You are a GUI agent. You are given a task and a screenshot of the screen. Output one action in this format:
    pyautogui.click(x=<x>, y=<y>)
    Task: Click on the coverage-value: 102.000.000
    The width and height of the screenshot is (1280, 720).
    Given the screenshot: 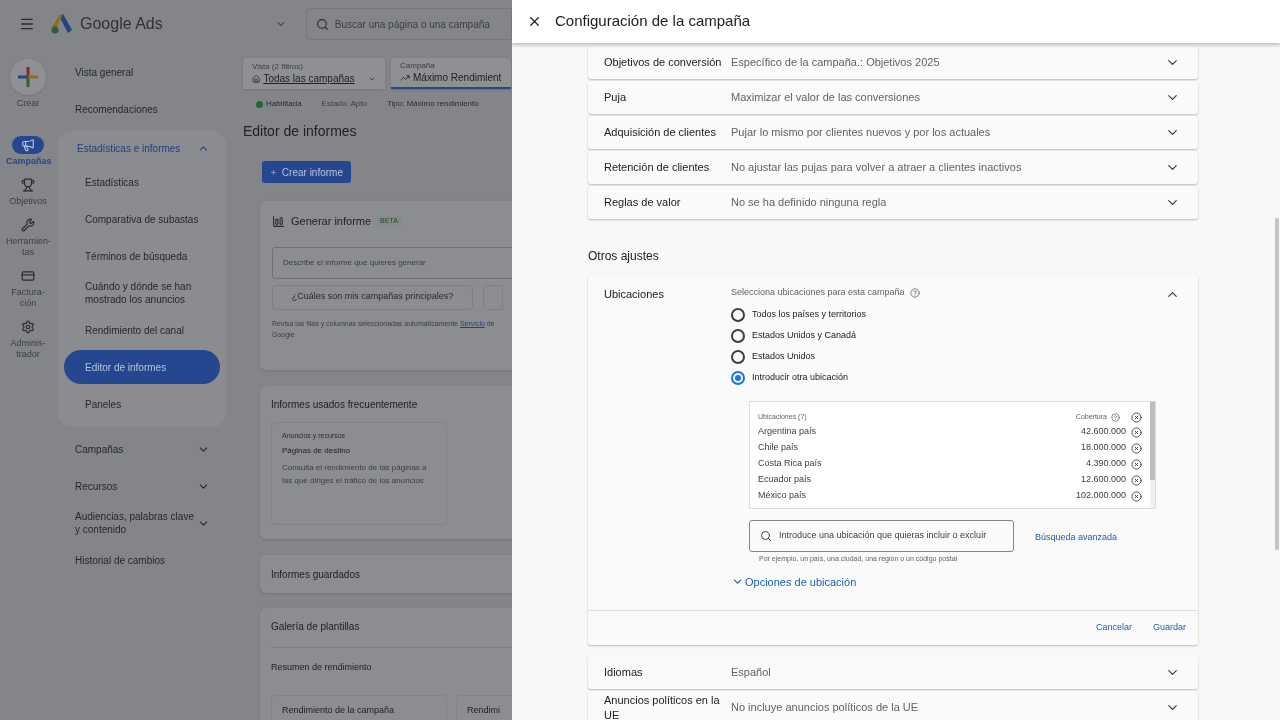 What is the action you would take?
    pyautogui.click(x=1100, y=496)
    